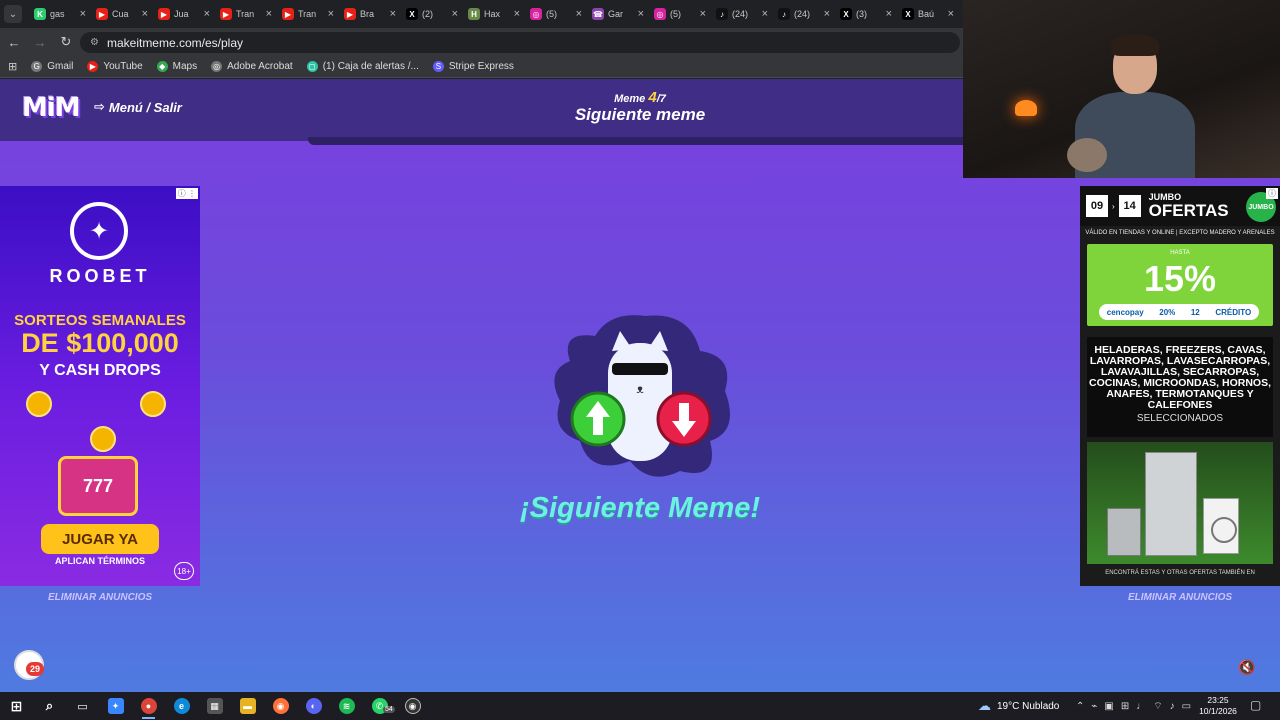 This screenshot has width=1280, height=720. I want to click on chat-count-badge: 29, so click(35, 669).